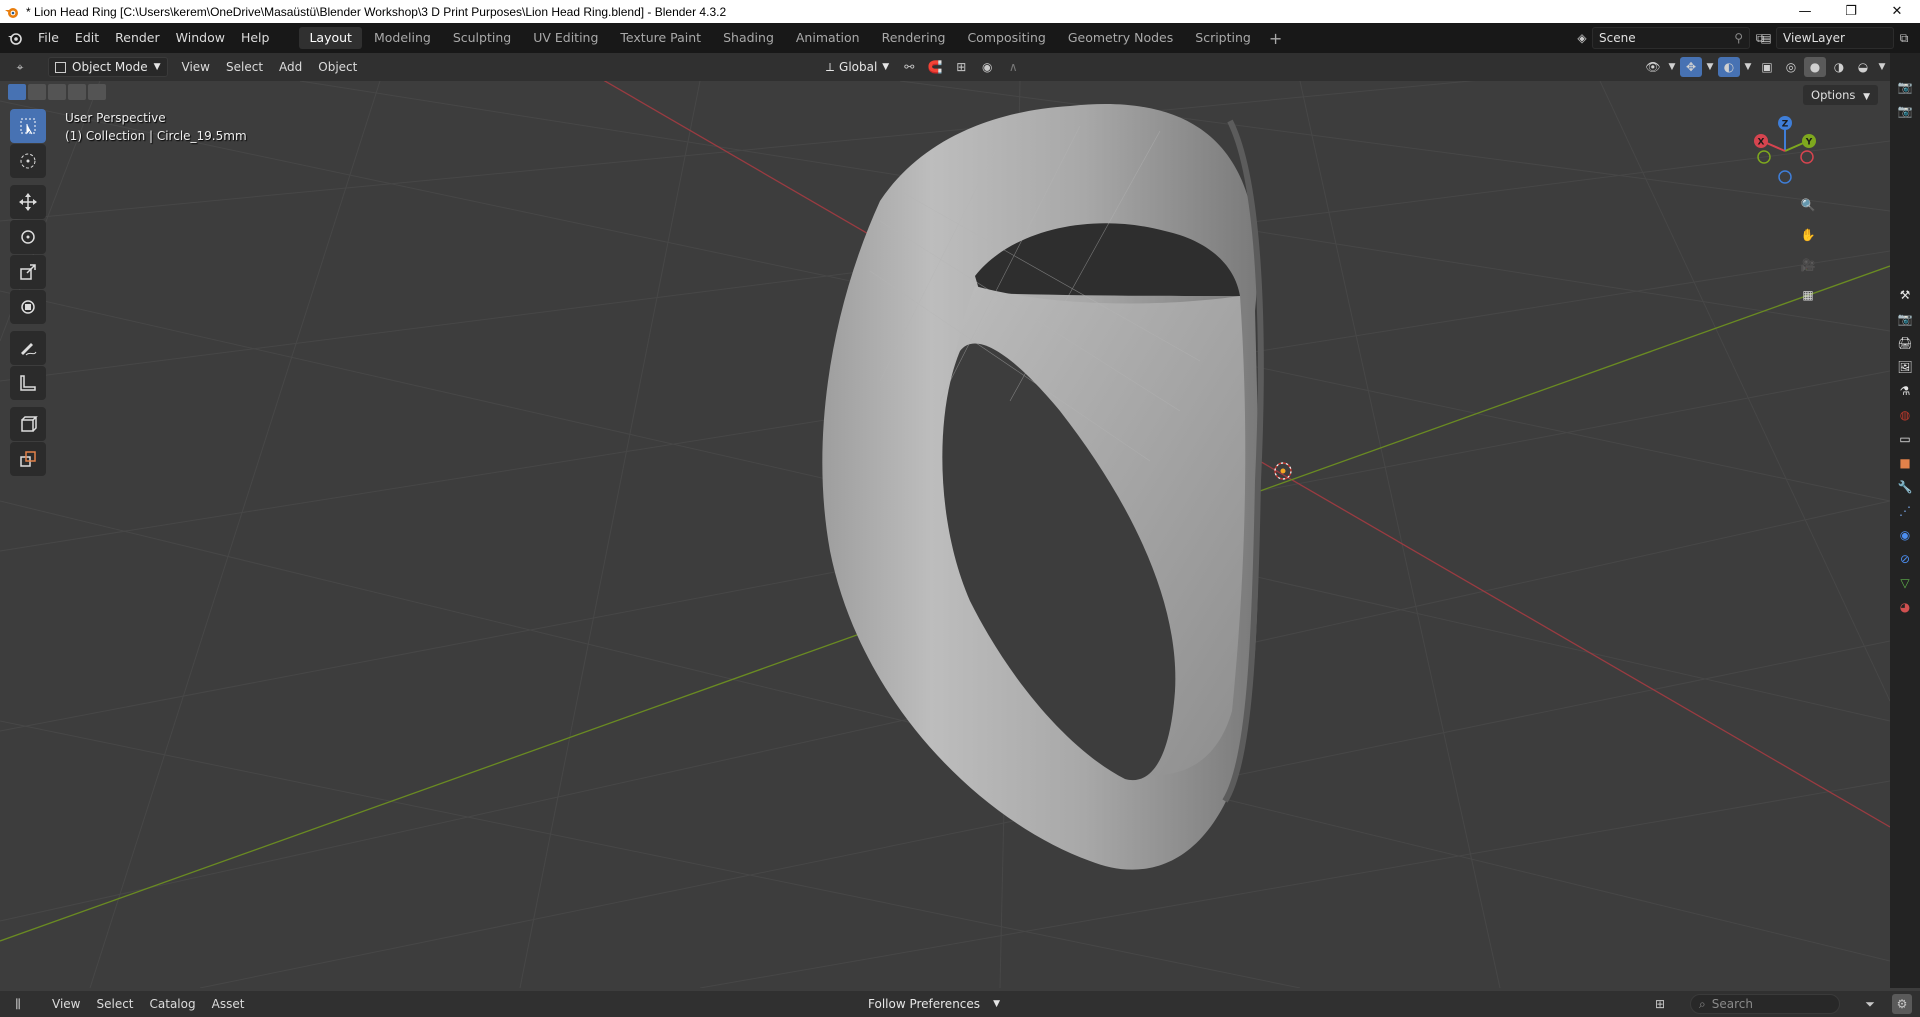 Image resolution: width=1920 pixels, height=1017 pixels. Describe the element at coordinates (1729, 67) in the screenshot. I see `overlays-toggle-icon: ◐` at that location.